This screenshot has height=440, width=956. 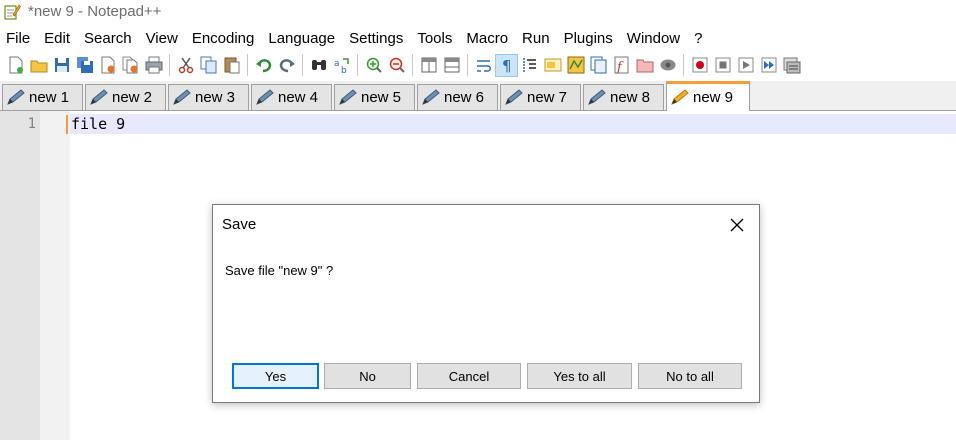 I want to click on tab-new-8: new 8, so click(x=623, y=97).